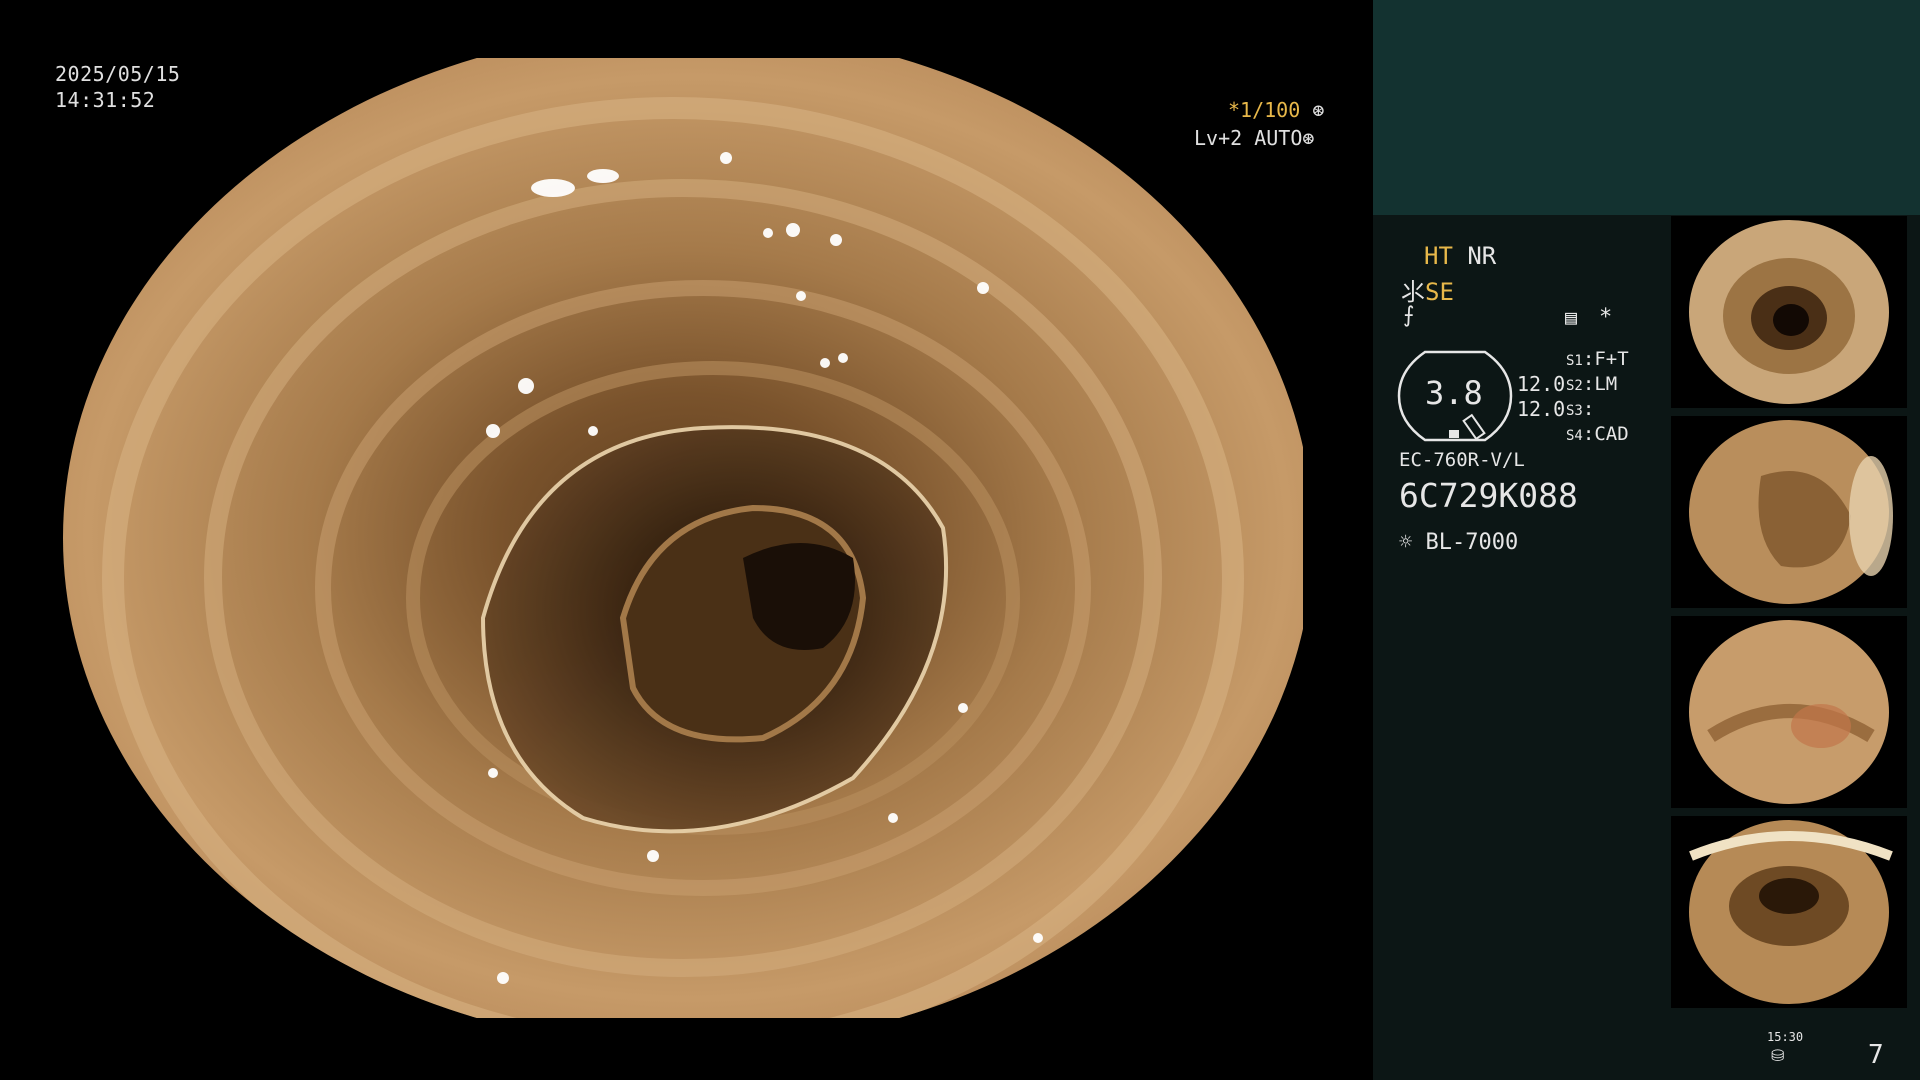 The width and height of the screenshot is (1920, 1080). Describe the element at coordinates (1541, 384) in the screenshot. I see `value-a: 12.0` at that location.